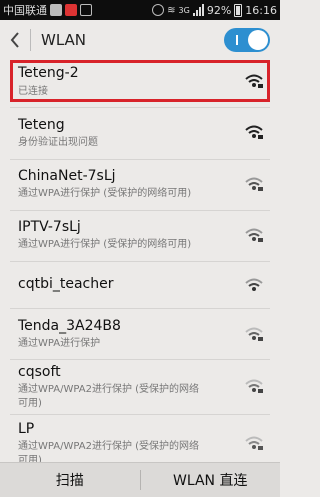  Describe the element at coordinates (30, 403) in the screenshot. I see `network-status-line2: 可用)` at that location.